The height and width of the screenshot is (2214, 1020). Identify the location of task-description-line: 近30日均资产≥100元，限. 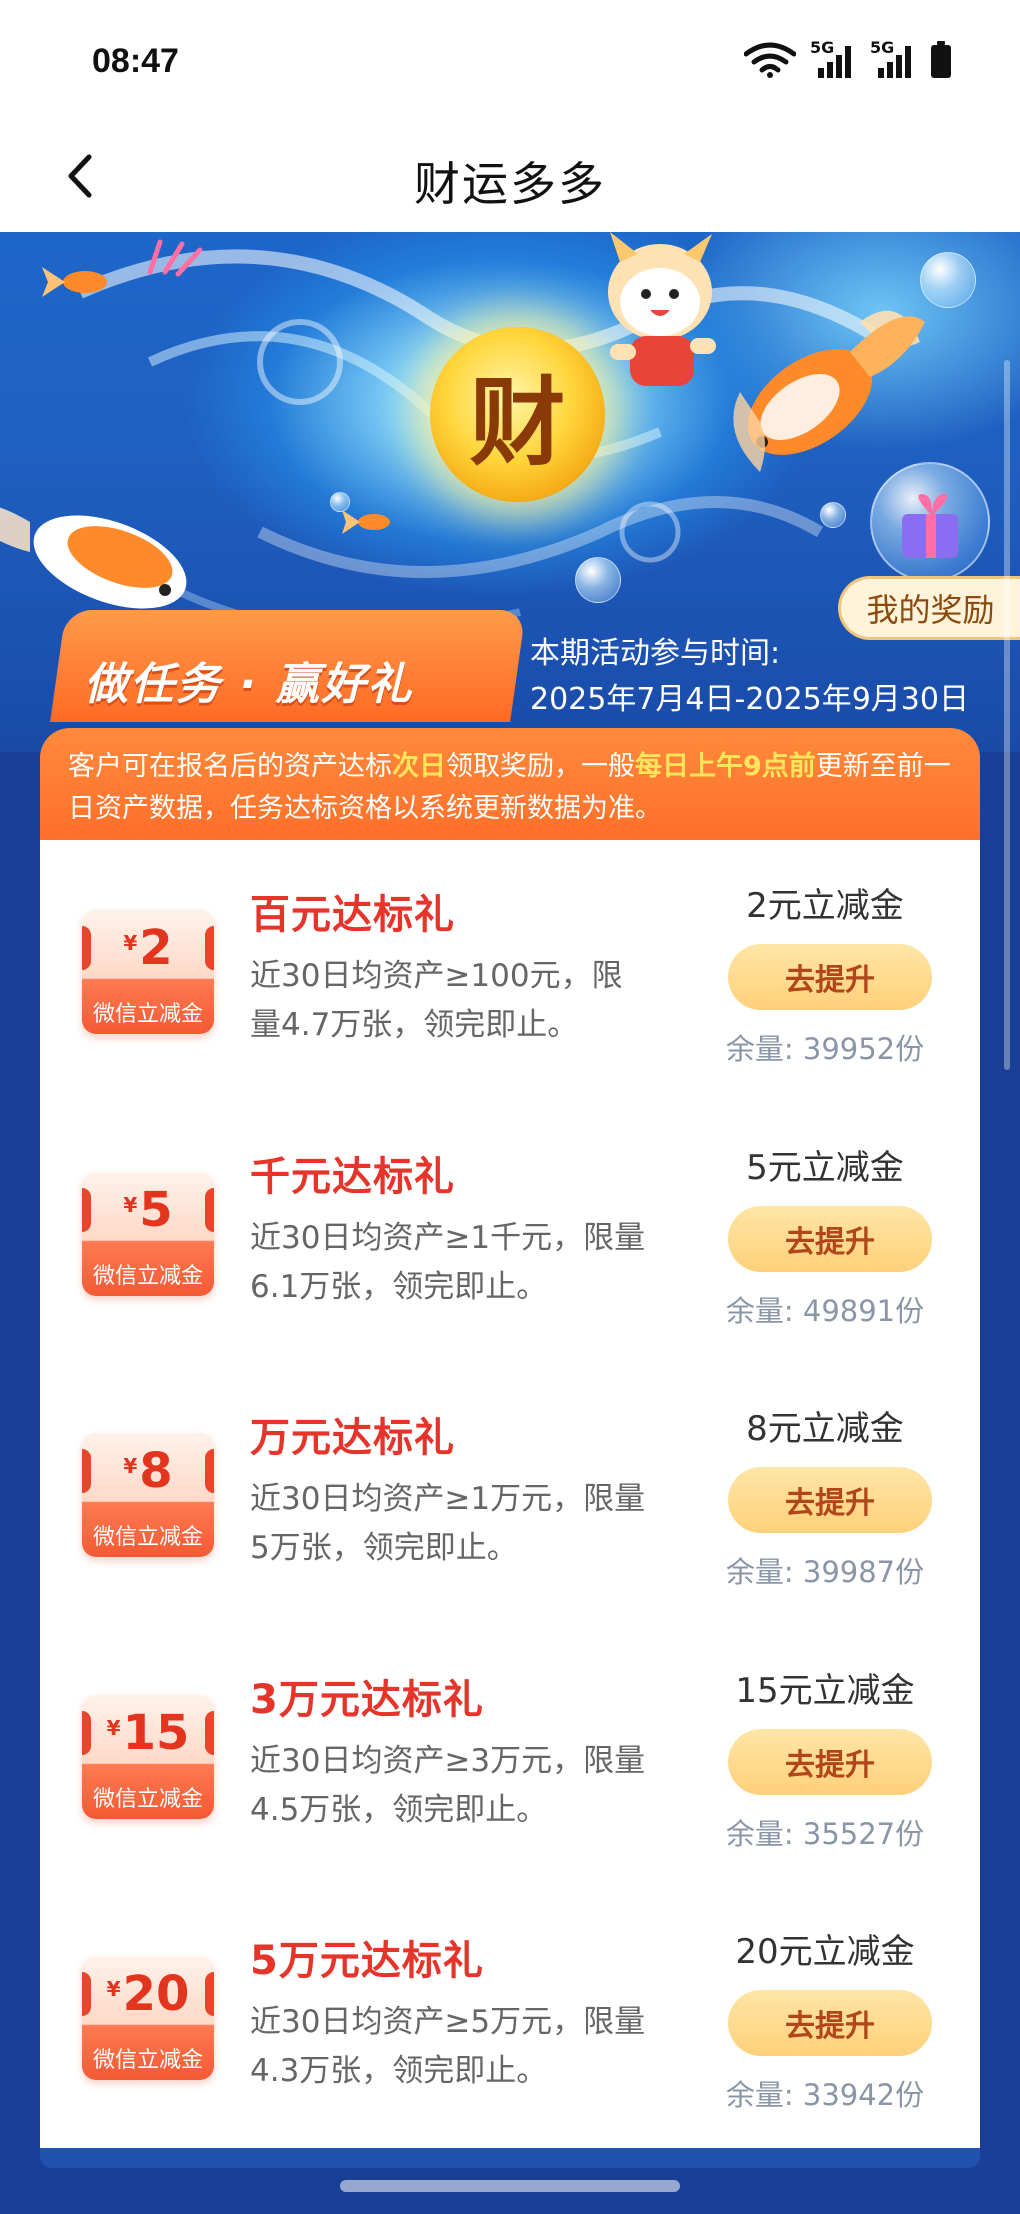
(436, 976).